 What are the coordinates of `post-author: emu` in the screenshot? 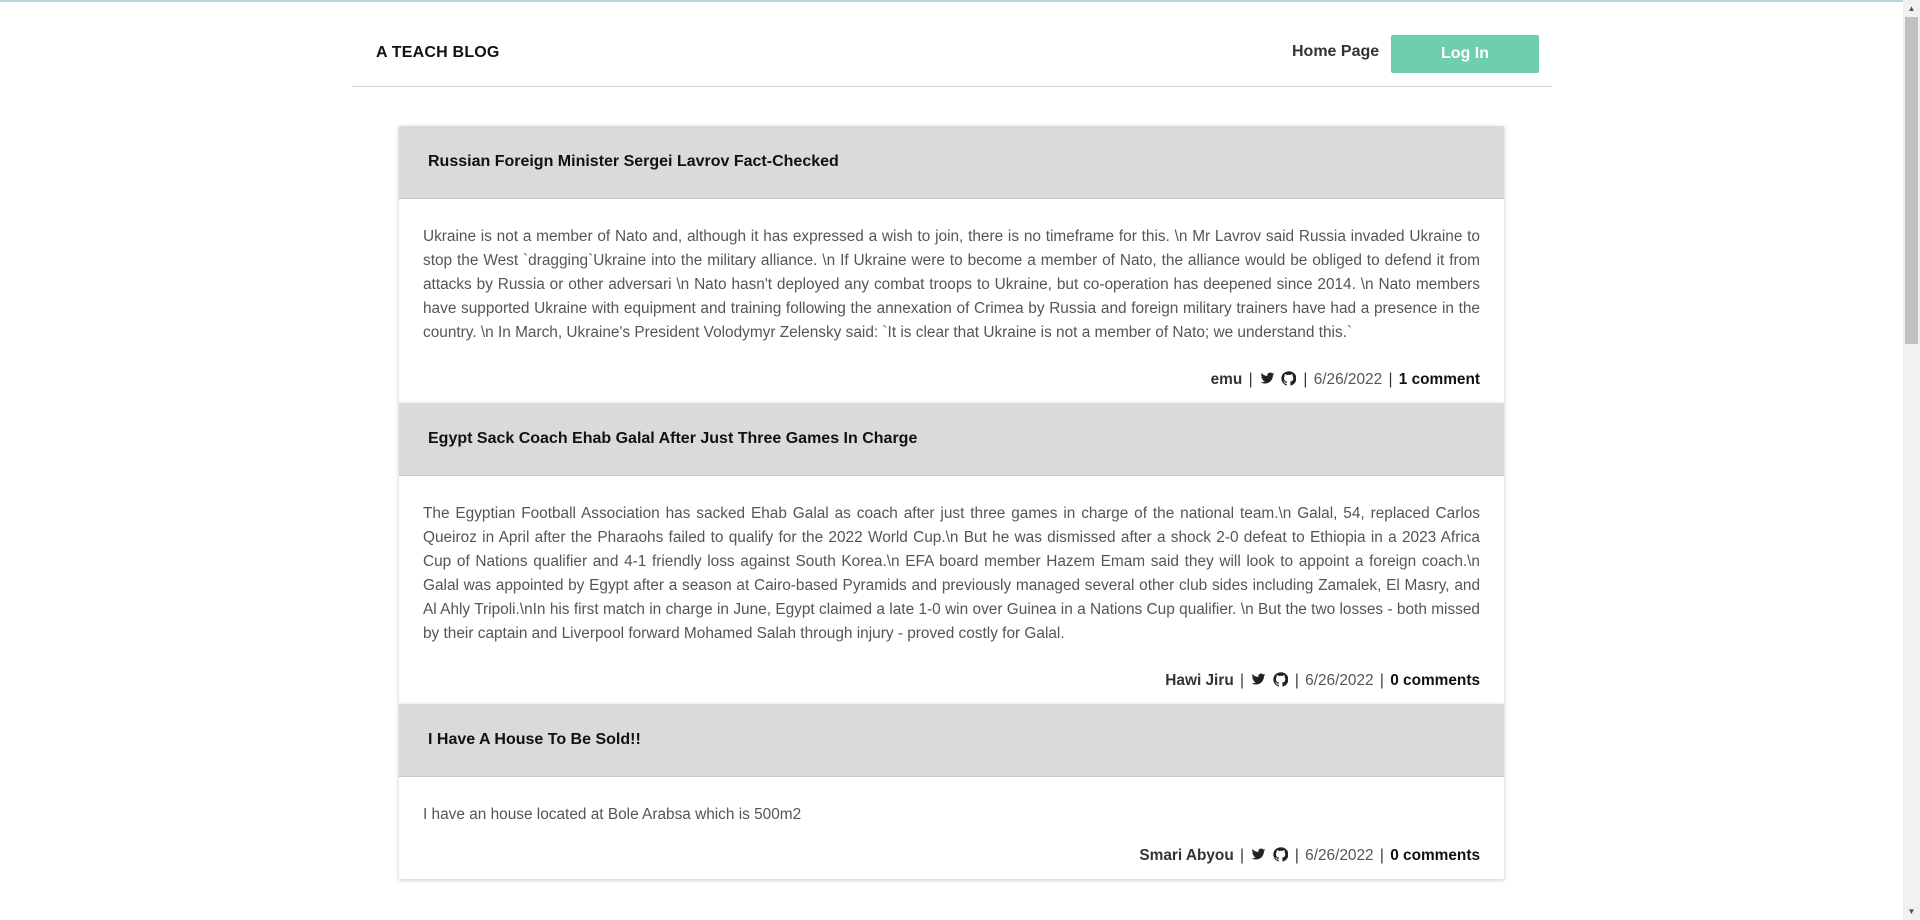 It's located at (1227, 379).